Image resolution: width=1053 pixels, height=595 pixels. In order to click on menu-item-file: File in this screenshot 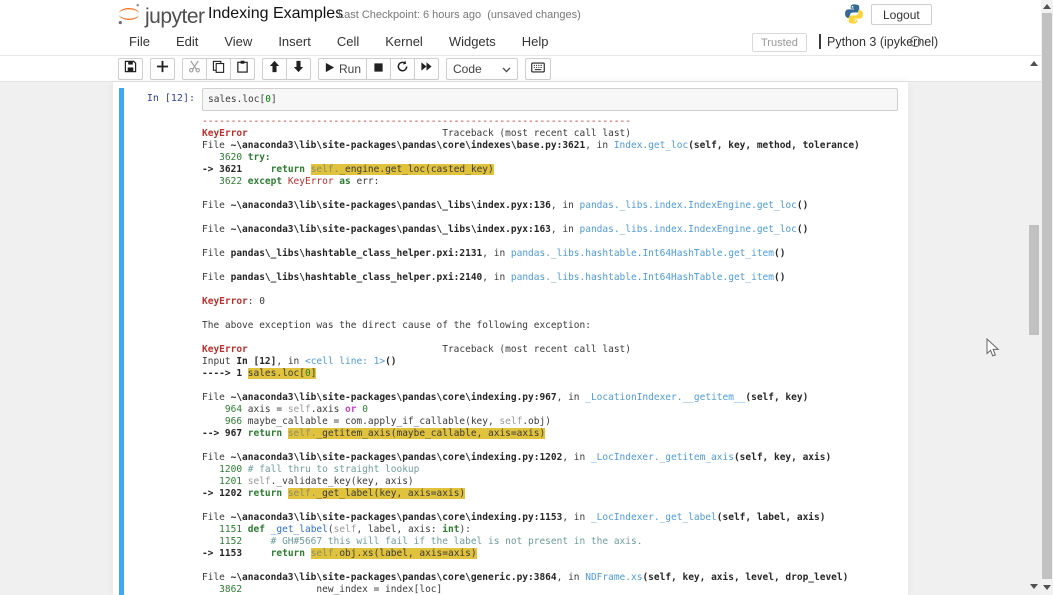, I will do `click(139, 41)`.